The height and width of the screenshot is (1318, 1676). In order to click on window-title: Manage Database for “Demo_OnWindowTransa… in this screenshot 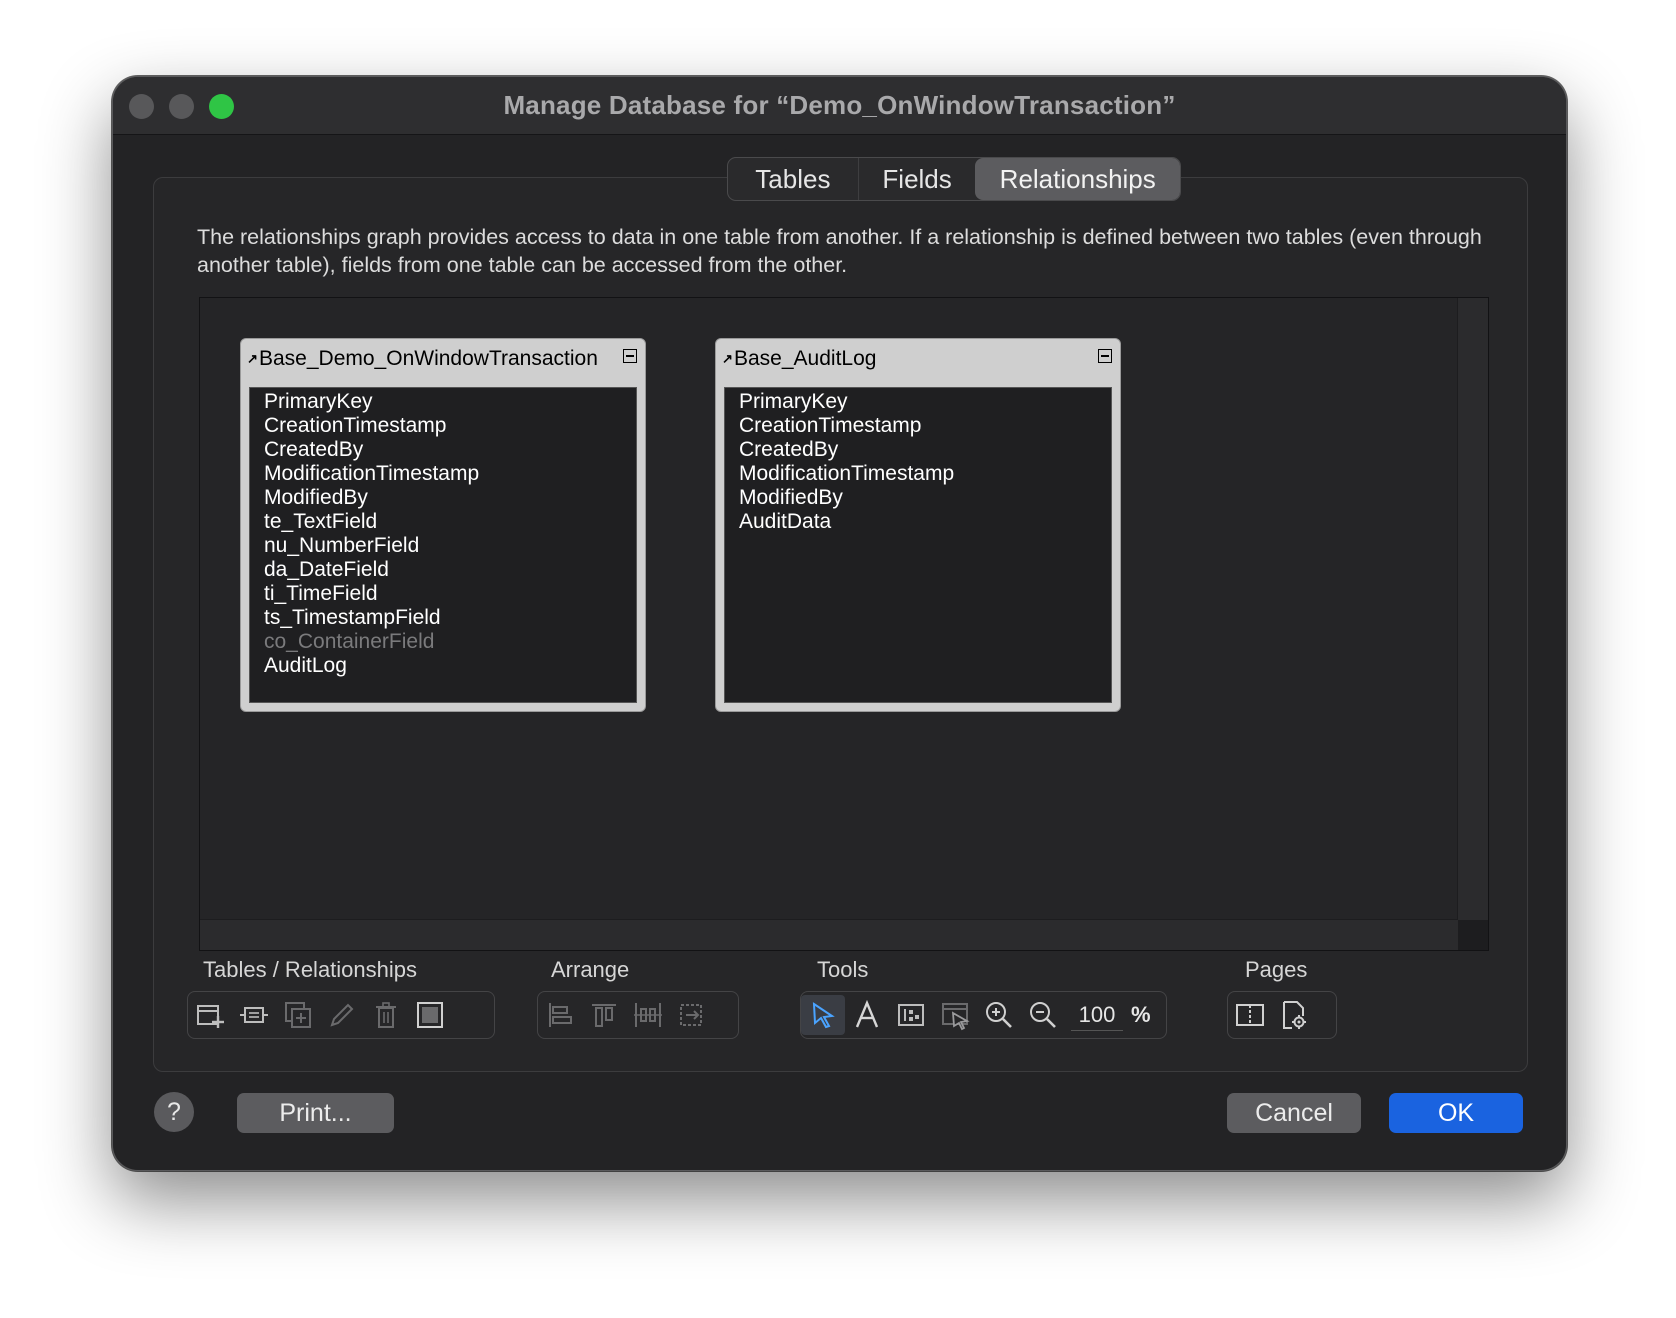, I will do `click(839, 105)`.